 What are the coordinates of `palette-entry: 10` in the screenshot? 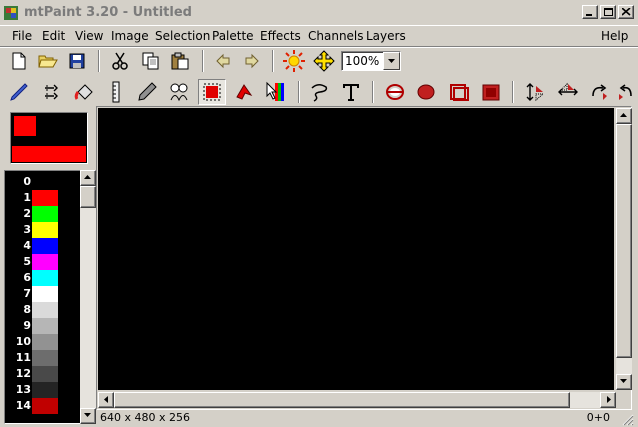 It's located at (43, 342).